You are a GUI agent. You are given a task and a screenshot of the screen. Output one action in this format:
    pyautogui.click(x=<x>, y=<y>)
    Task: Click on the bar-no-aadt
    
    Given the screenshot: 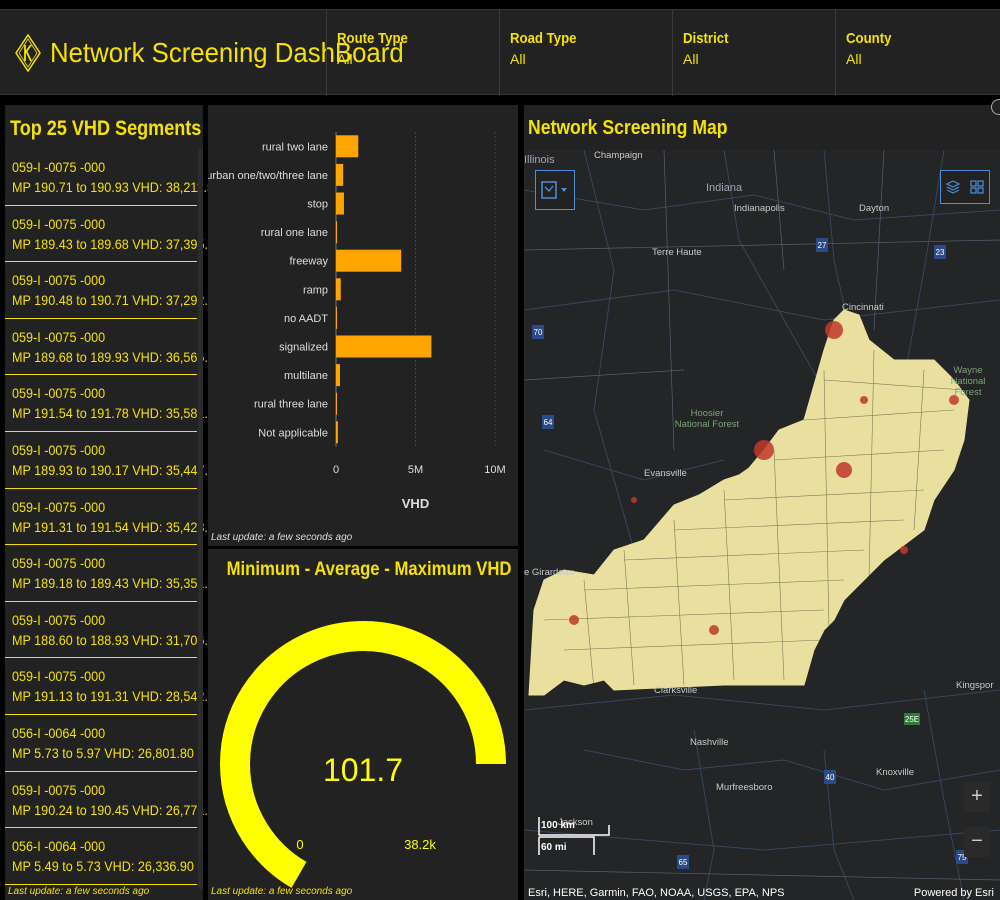 What is the action you would take?
    pyautogui.click(x=336, y=317)
    